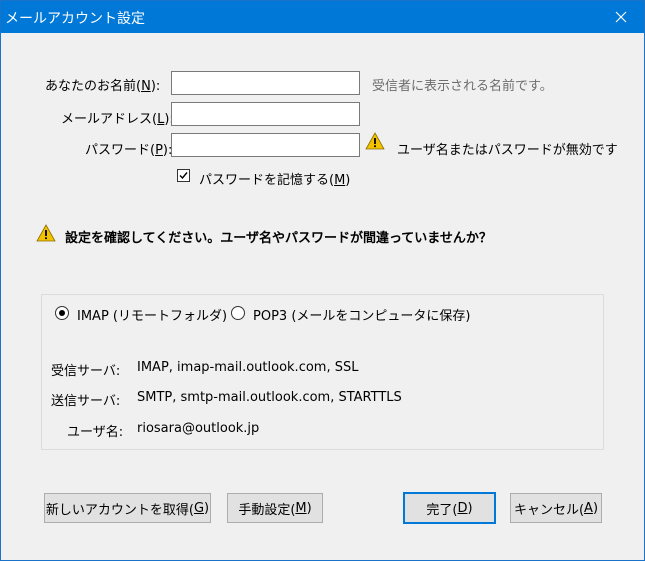  What do you see at coordinates (449, 508) in the screenshot?
I see `done-button: 完了(D)` at bounding box center [449, 508].